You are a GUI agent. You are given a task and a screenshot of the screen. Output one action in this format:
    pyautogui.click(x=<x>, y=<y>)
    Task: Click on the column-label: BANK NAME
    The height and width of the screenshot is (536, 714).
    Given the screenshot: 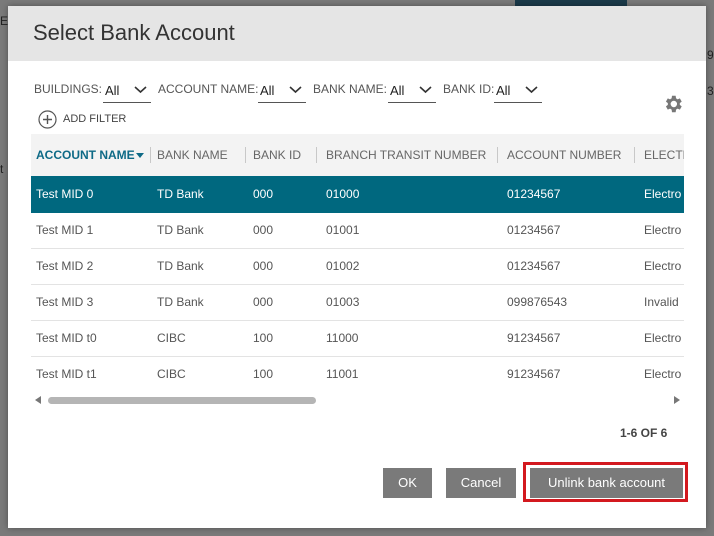 What is the action you would take?
    pyautogui.click(x=192, y=155)
    